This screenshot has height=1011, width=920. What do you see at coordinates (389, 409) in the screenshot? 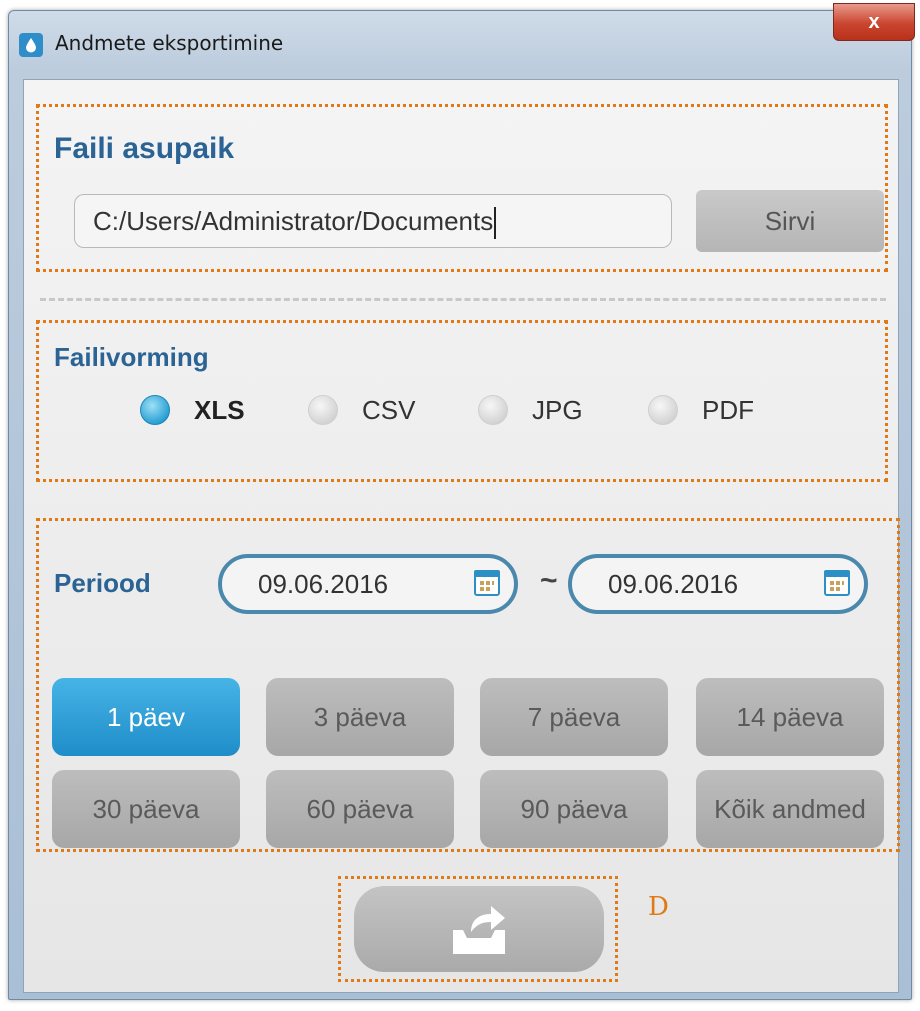
I see `format-option-label: CSV` at bounding box center [389, 409].